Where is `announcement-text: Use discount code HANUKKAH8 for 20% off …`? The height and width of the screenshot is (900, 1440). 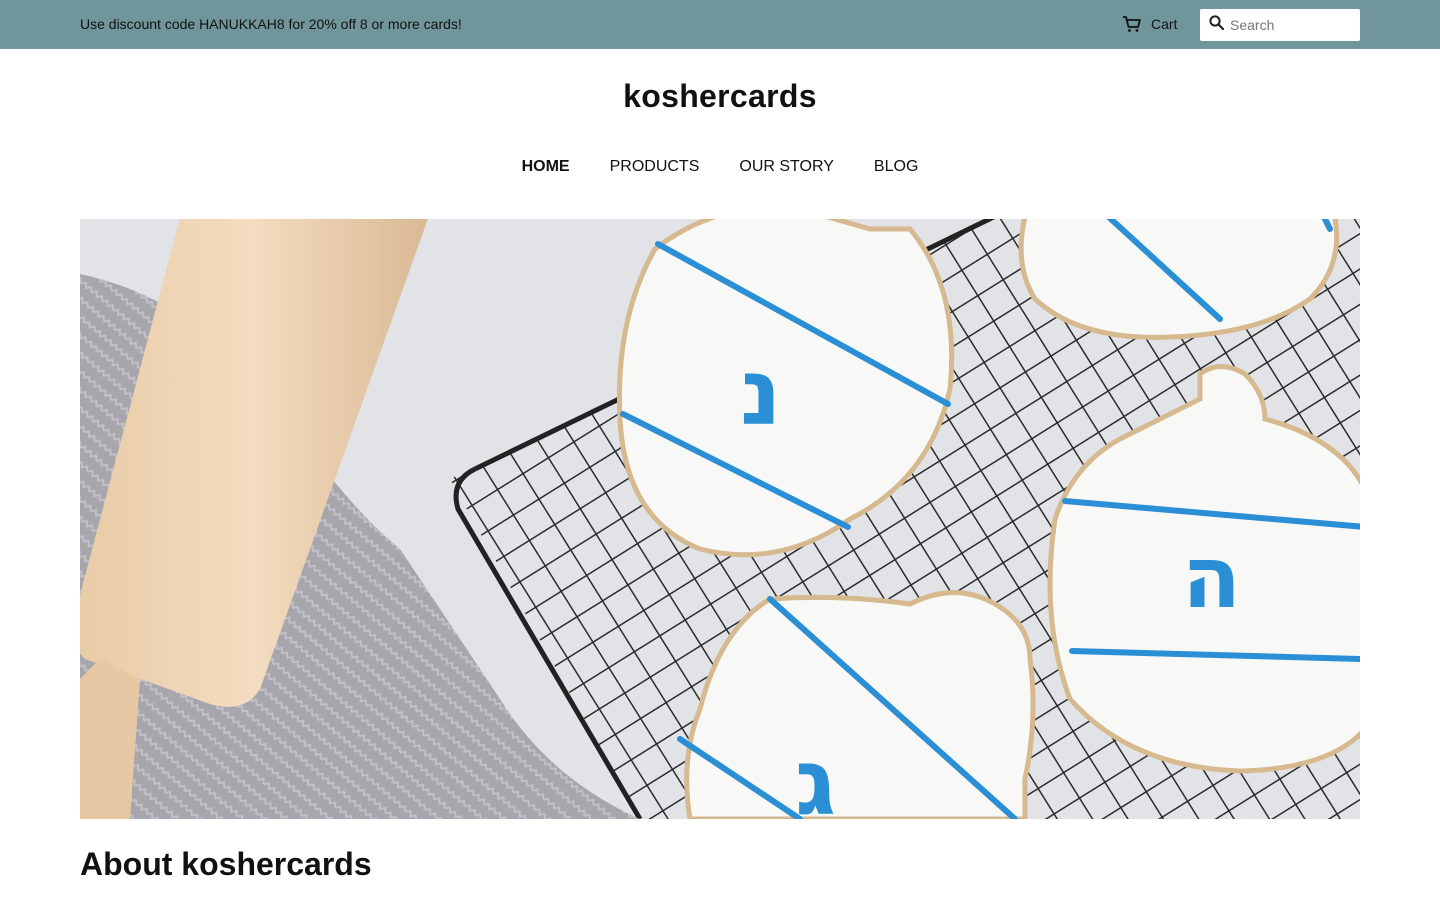
announcement-text: Use discount code HANUKKAH8 for 20% off … is located at coordinates (271, 24).